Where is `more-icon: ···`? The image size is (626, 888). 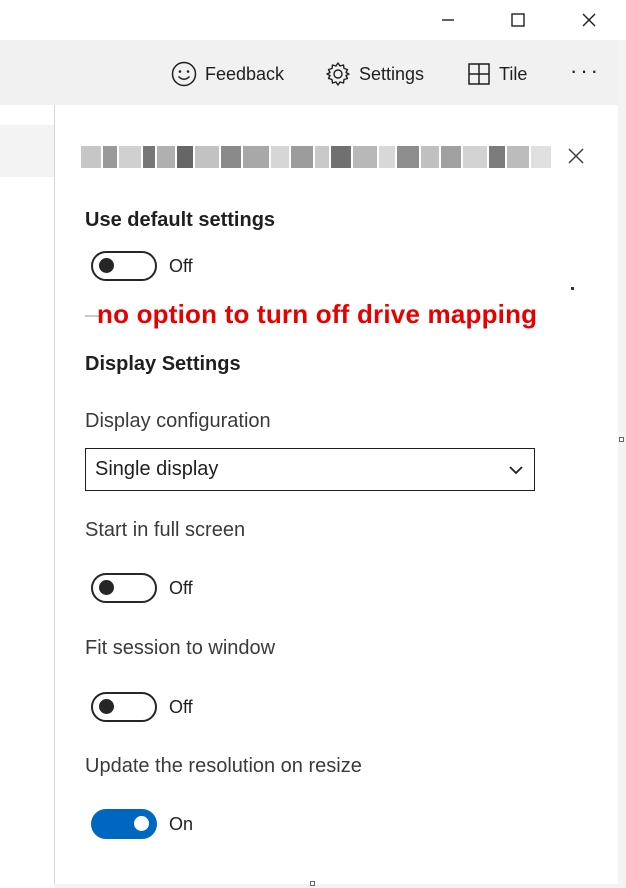 more-icon: ··· is located at coordinates (585, 70).